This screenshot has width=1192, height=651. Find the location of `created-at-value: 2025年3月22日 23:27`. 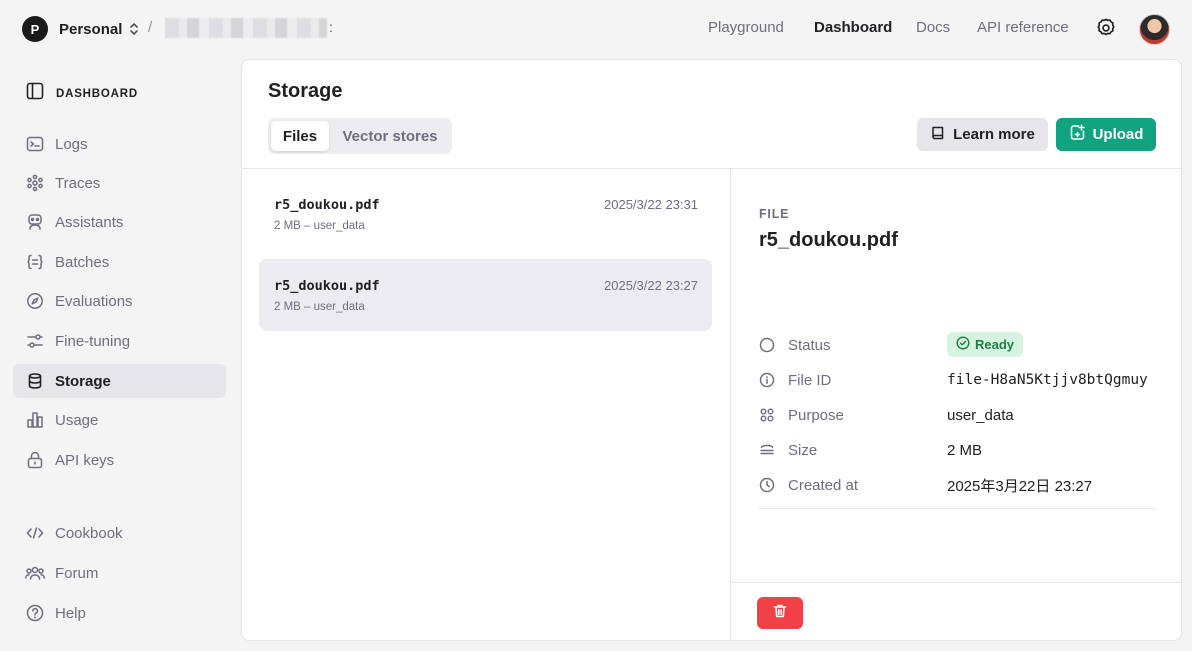

created-at-value: 2025年3月22日 23:27 is located at coordinates (1020, 486).